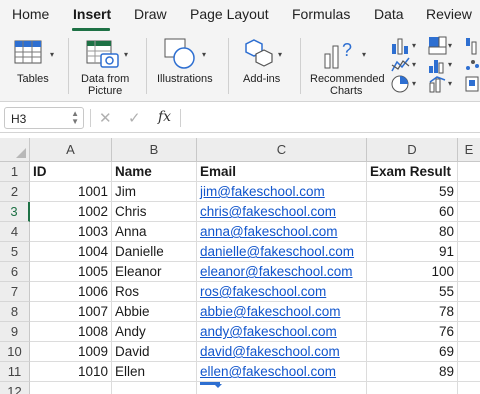  What do you see at coordinates (75, 118) in the screenshot?
I see `name-box-spinner-icon: ▲ ▼` at bounding box center [75, 118].